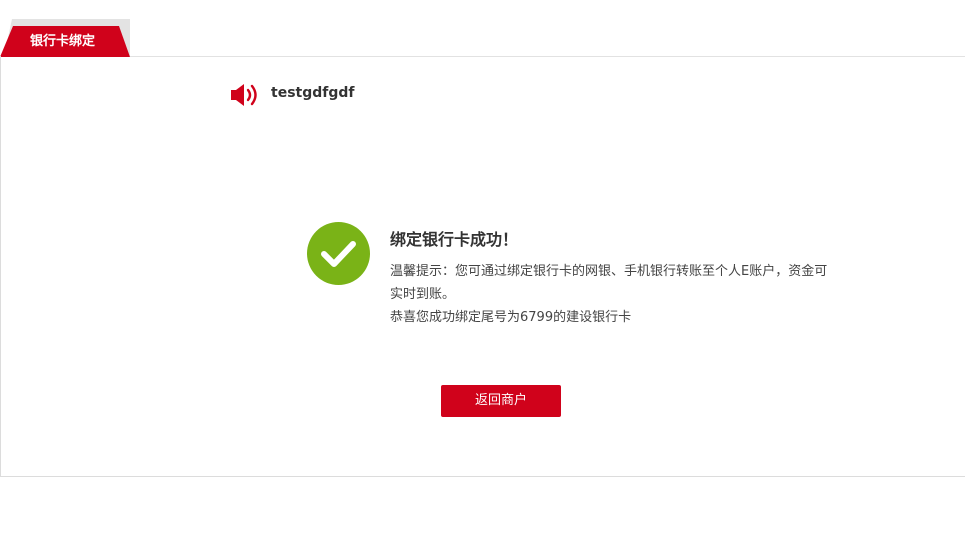 This screenshot has height=534, width=965. What do you see at coordinates (511, 317) in the screenshot?
I see `binding-detail-text: 恭喜您成功绑定尾号为6799的建设银行卡` at bounding box center [511, 317].